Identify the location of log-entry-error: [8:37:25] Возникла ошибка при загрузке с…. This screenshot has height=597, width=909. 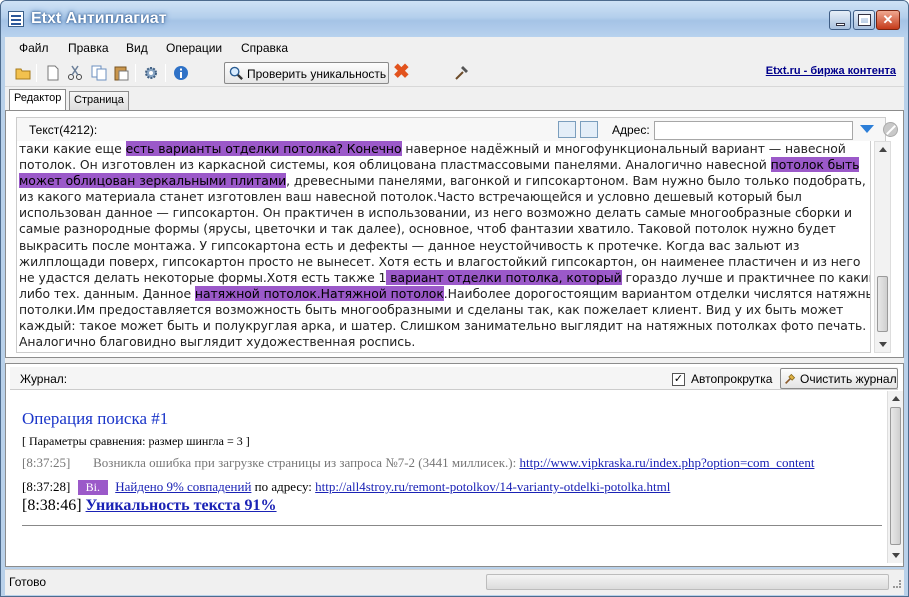
(418, 463).